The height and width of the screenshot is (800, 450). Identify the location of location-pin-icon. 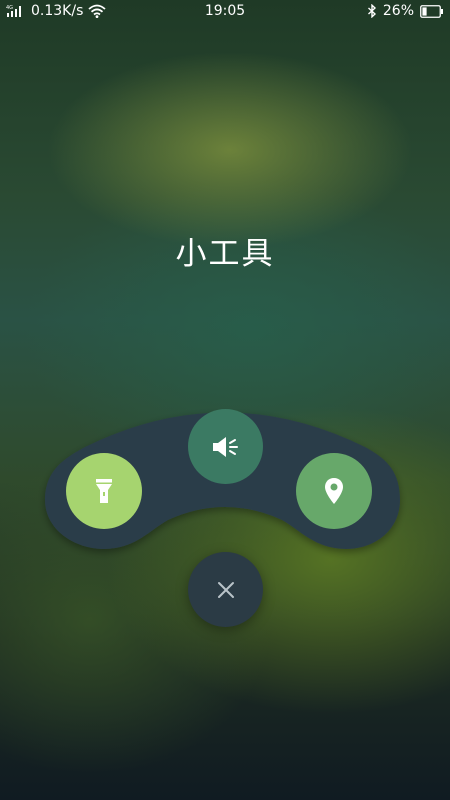
(334, 491).